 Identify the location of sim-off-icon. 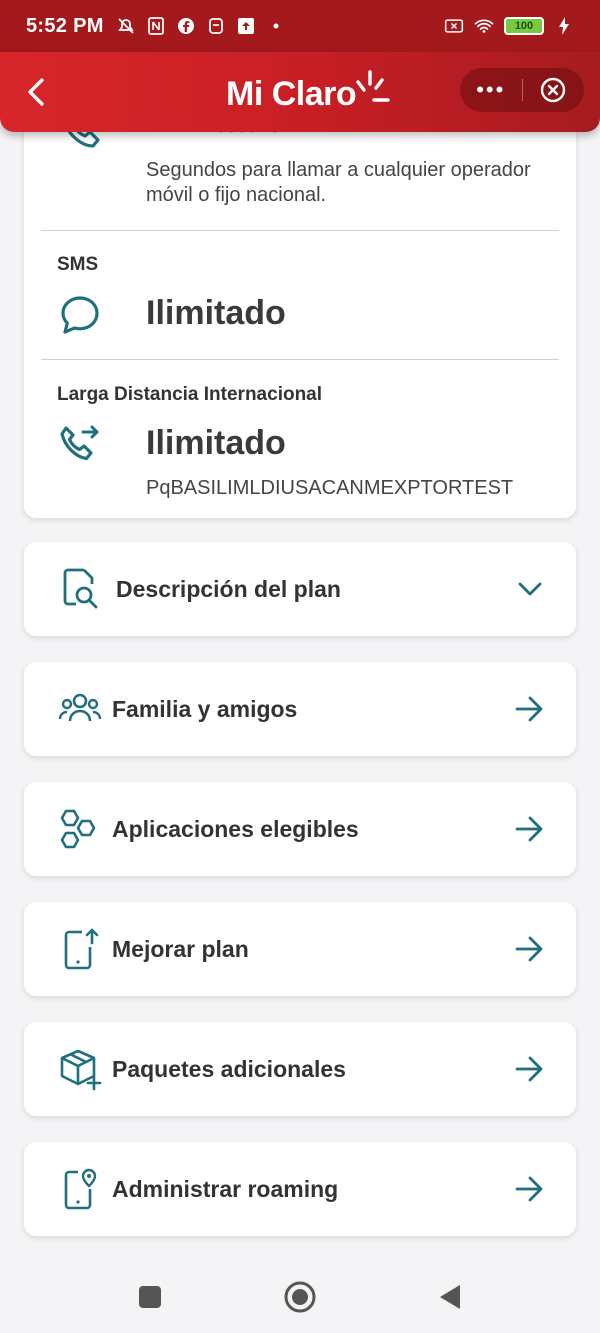
(454, 26).